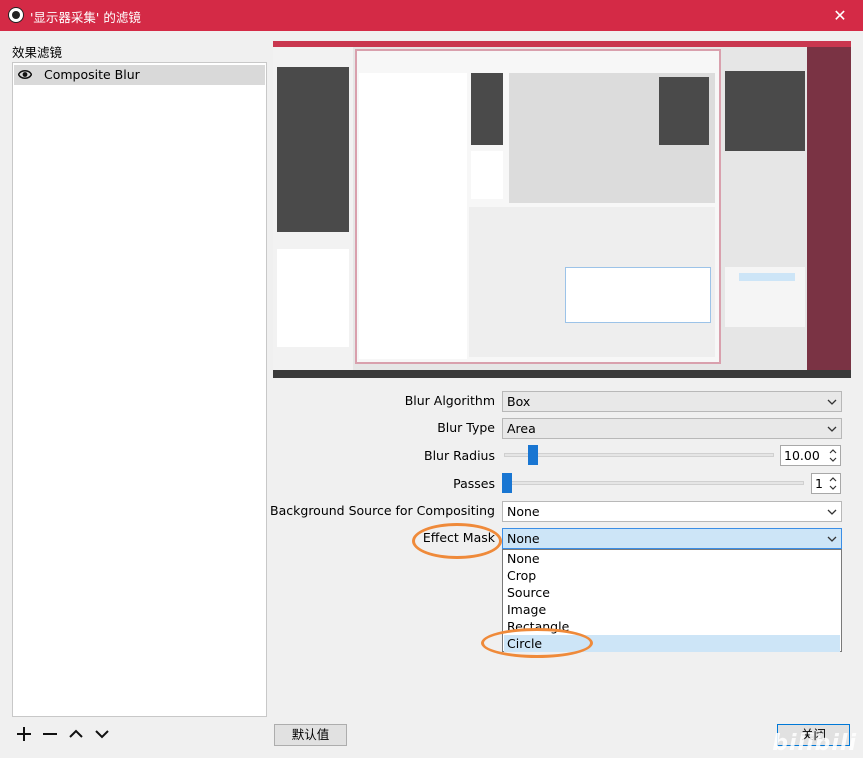 The height and width of the screenshot is (758, 863). I want to click on prop-background-source: Background Source for Compositing None, so click(431, 512).